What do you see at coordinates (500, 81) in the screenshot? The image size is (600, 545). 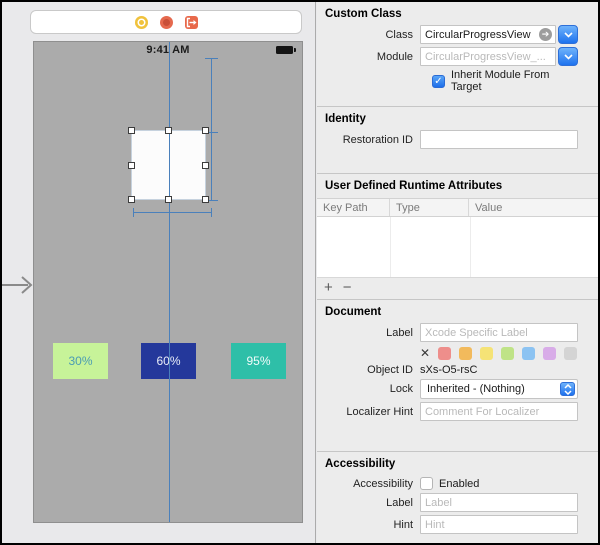 I see `inherit-module-label: Inherit Module From Target` at bounding box center [500, 81].